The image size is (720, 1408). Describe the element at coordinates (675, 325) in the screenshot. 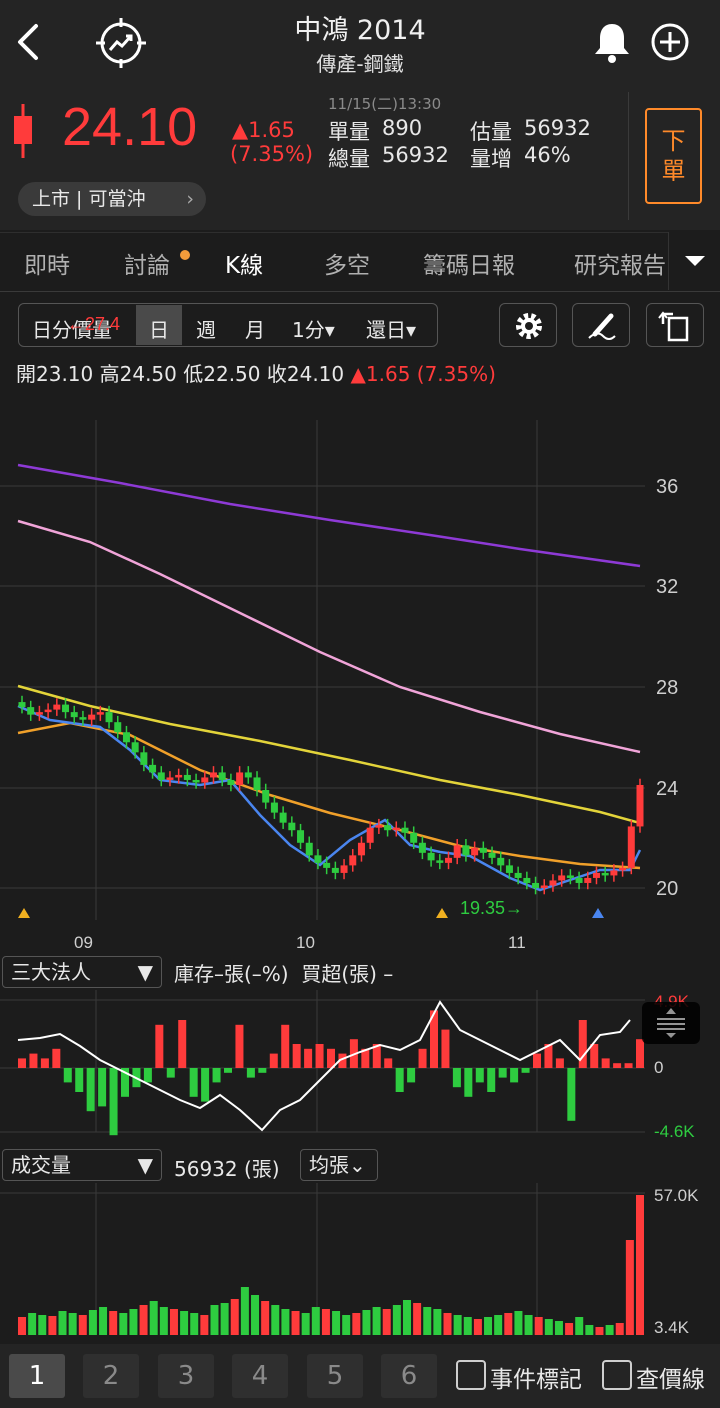

I see `rotate-button` at that location.